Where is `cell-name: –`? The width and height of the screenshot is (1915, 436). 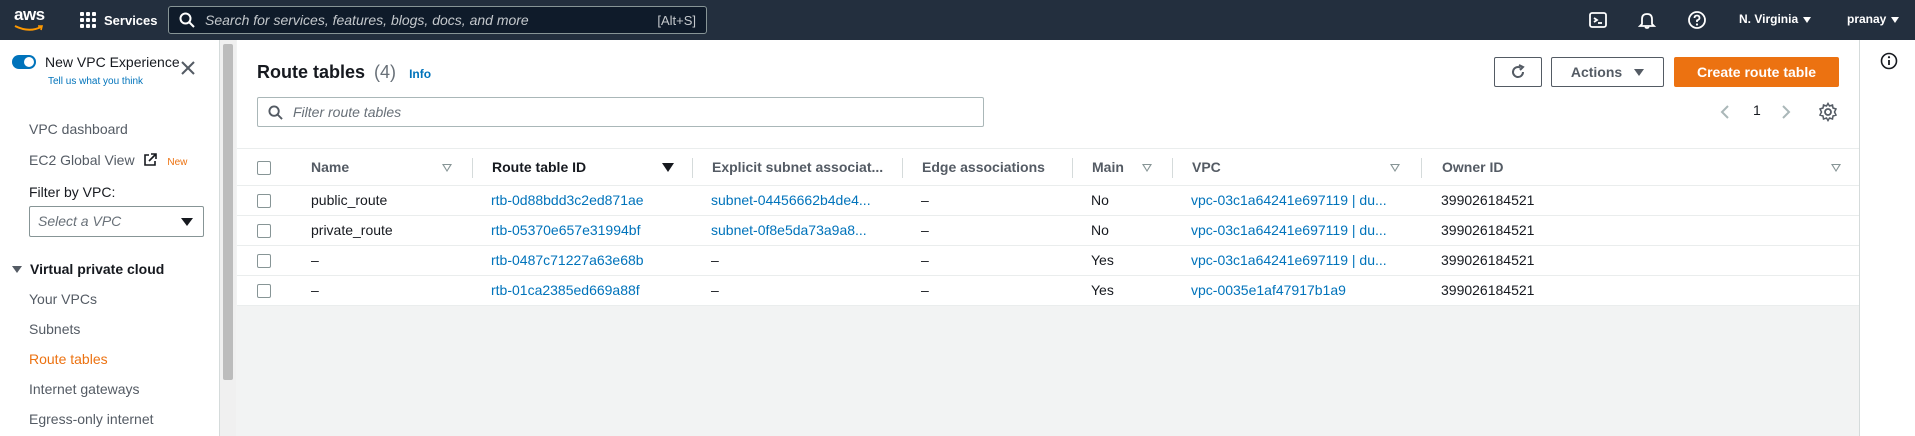
cell-name: – is located at coordinates (315, 290).